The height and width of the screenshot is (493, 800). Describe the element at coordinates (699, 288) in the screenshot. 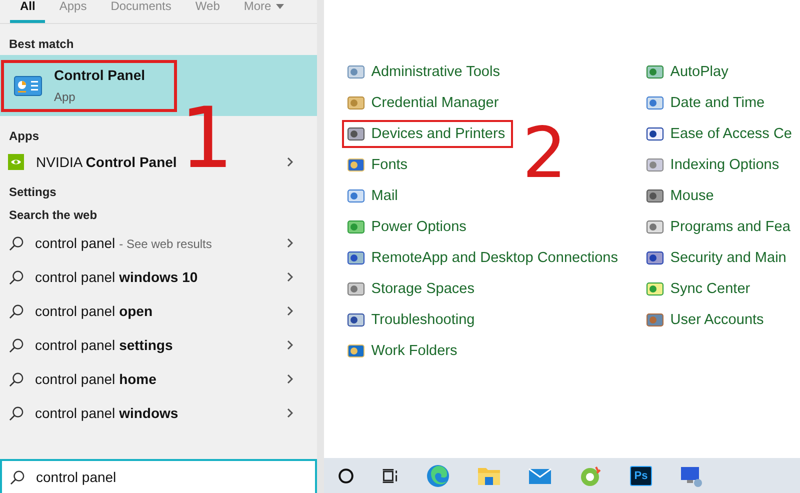

I see `control-panel-link: Sync Center` at that location.